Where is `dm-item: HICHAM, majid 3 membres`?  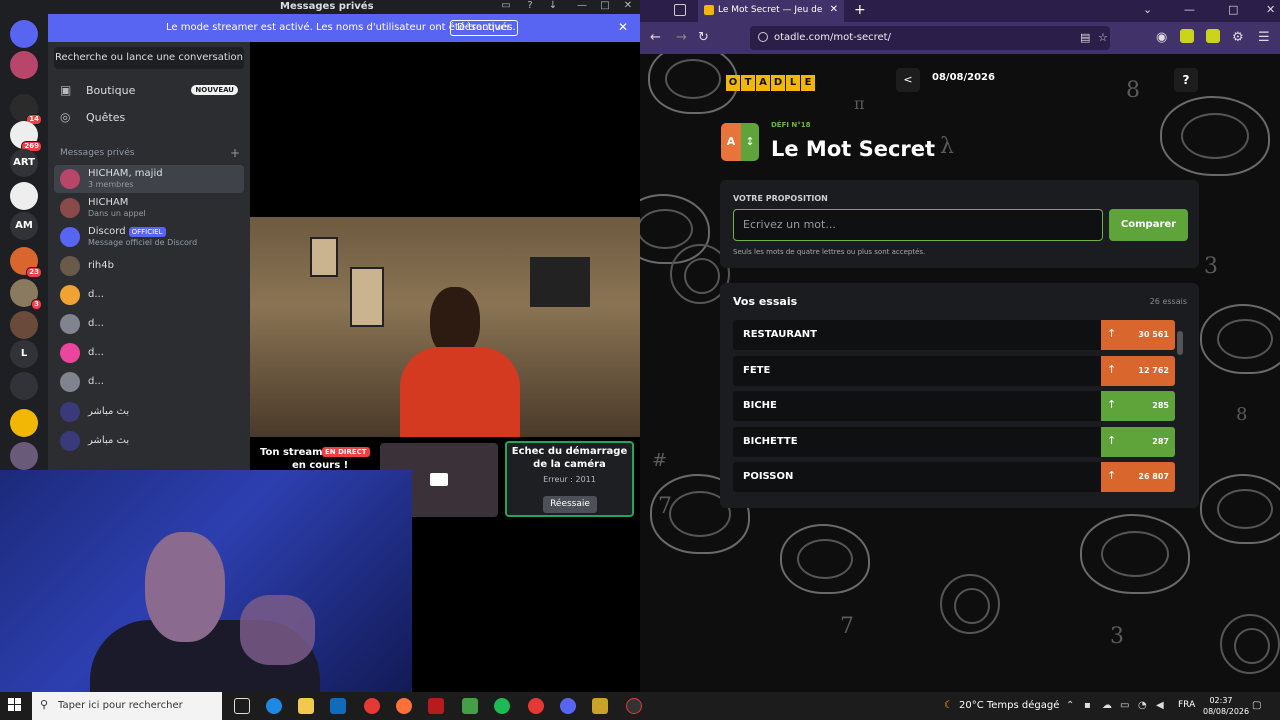
dm-item: HICHAM, majid 3 membres is located at coordinates (149, 179).